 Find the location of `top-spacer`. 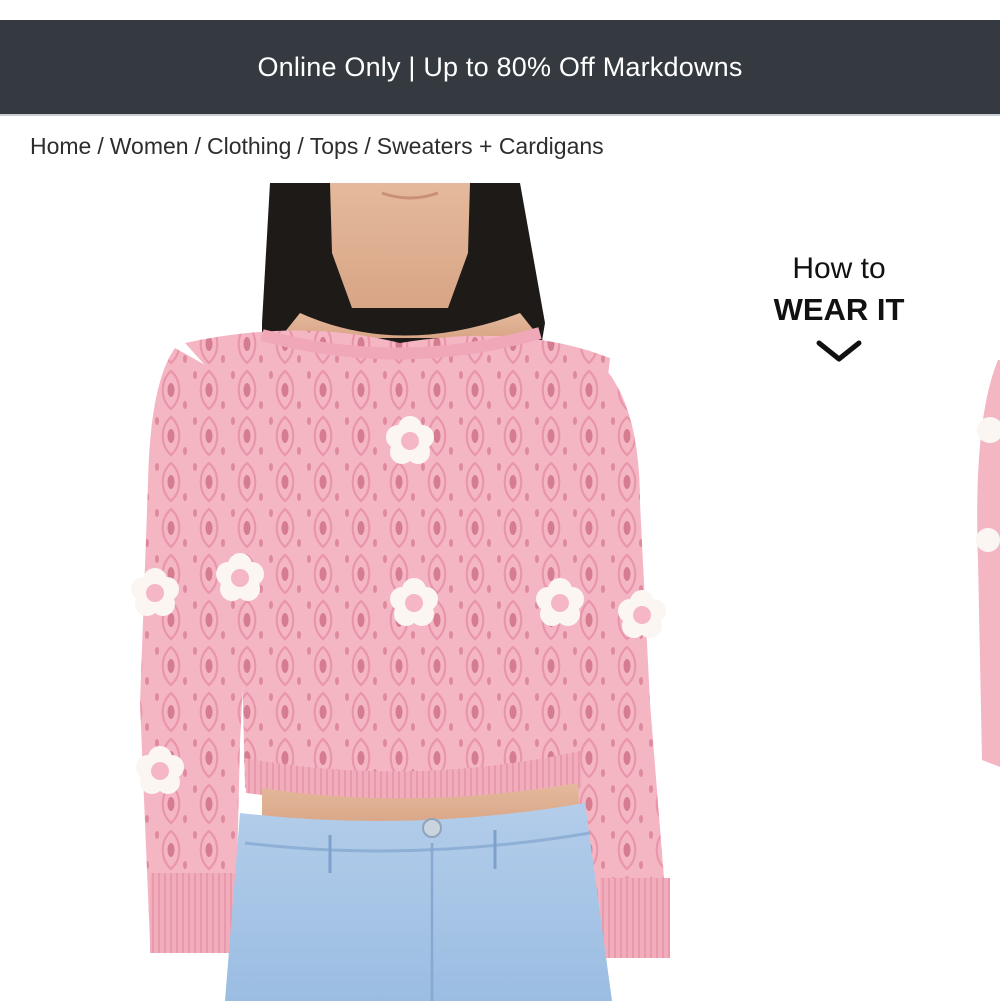

top-spacer is located at coordinates (500, 10).